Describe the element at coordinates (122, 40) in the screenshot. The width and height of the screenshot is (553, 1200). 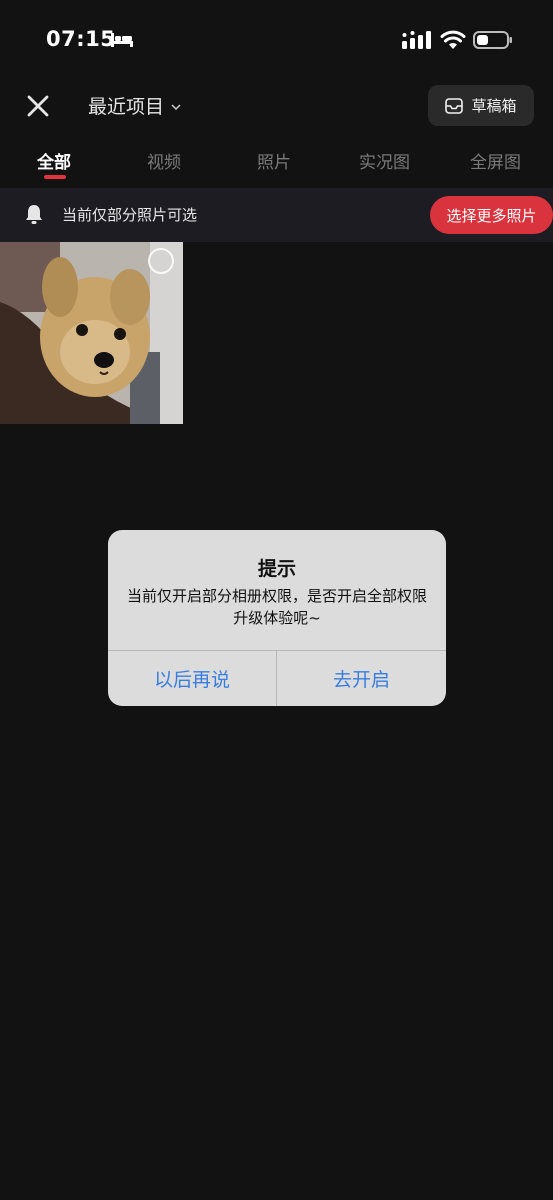
I see `bed-icon` at that location.